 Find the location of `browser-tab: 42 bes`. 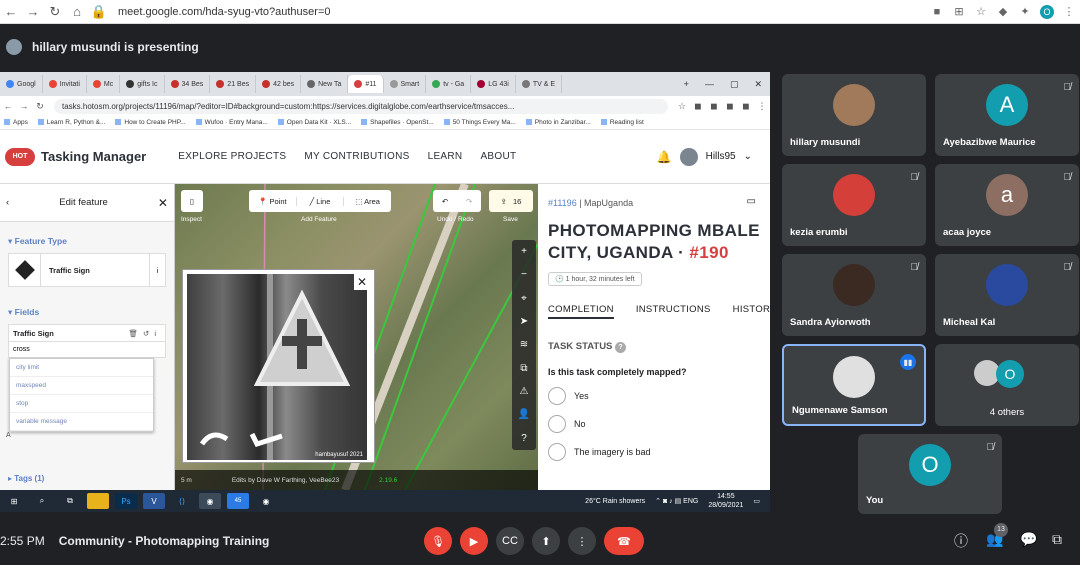

browser-tab: 42 bes is located at coordinates (279, 84).